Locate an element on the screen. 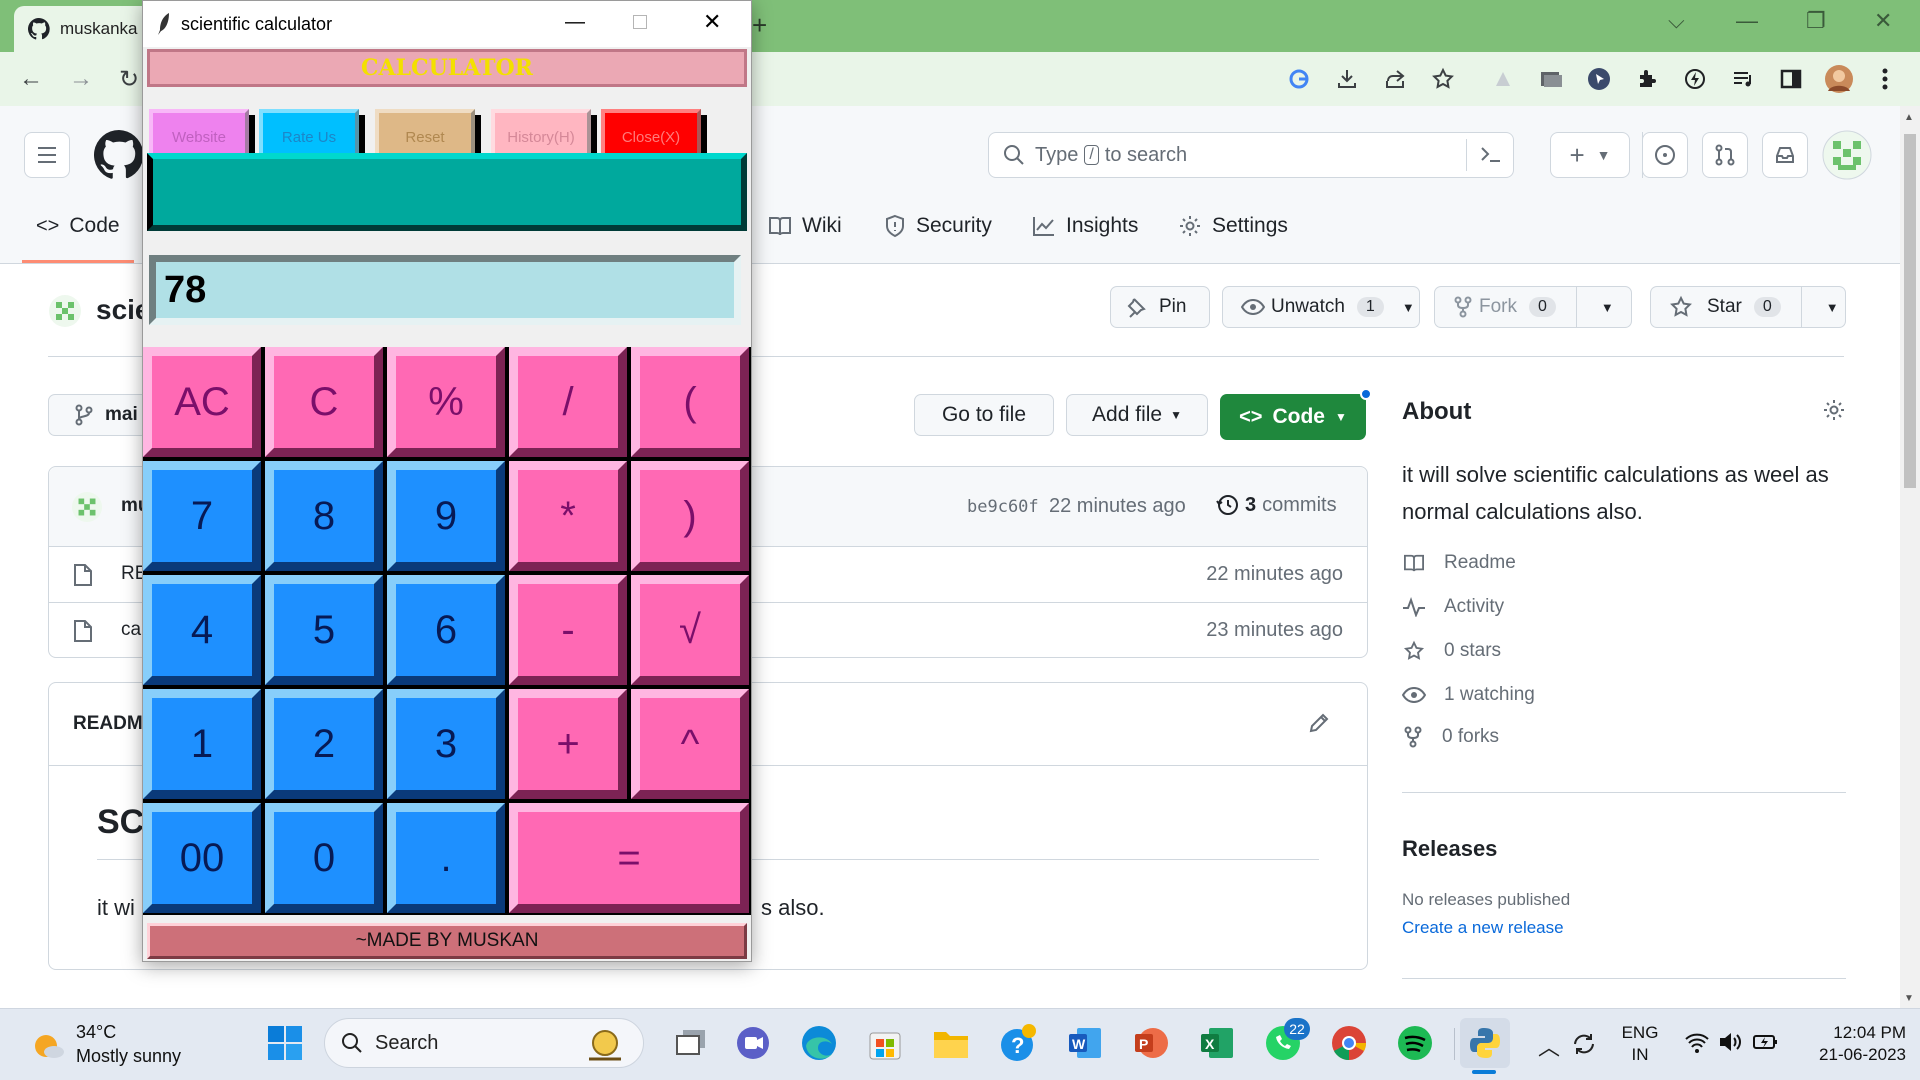 This screenshot has height=1080, width=1920. key-1: 1 is located at coordinates (202, 744).